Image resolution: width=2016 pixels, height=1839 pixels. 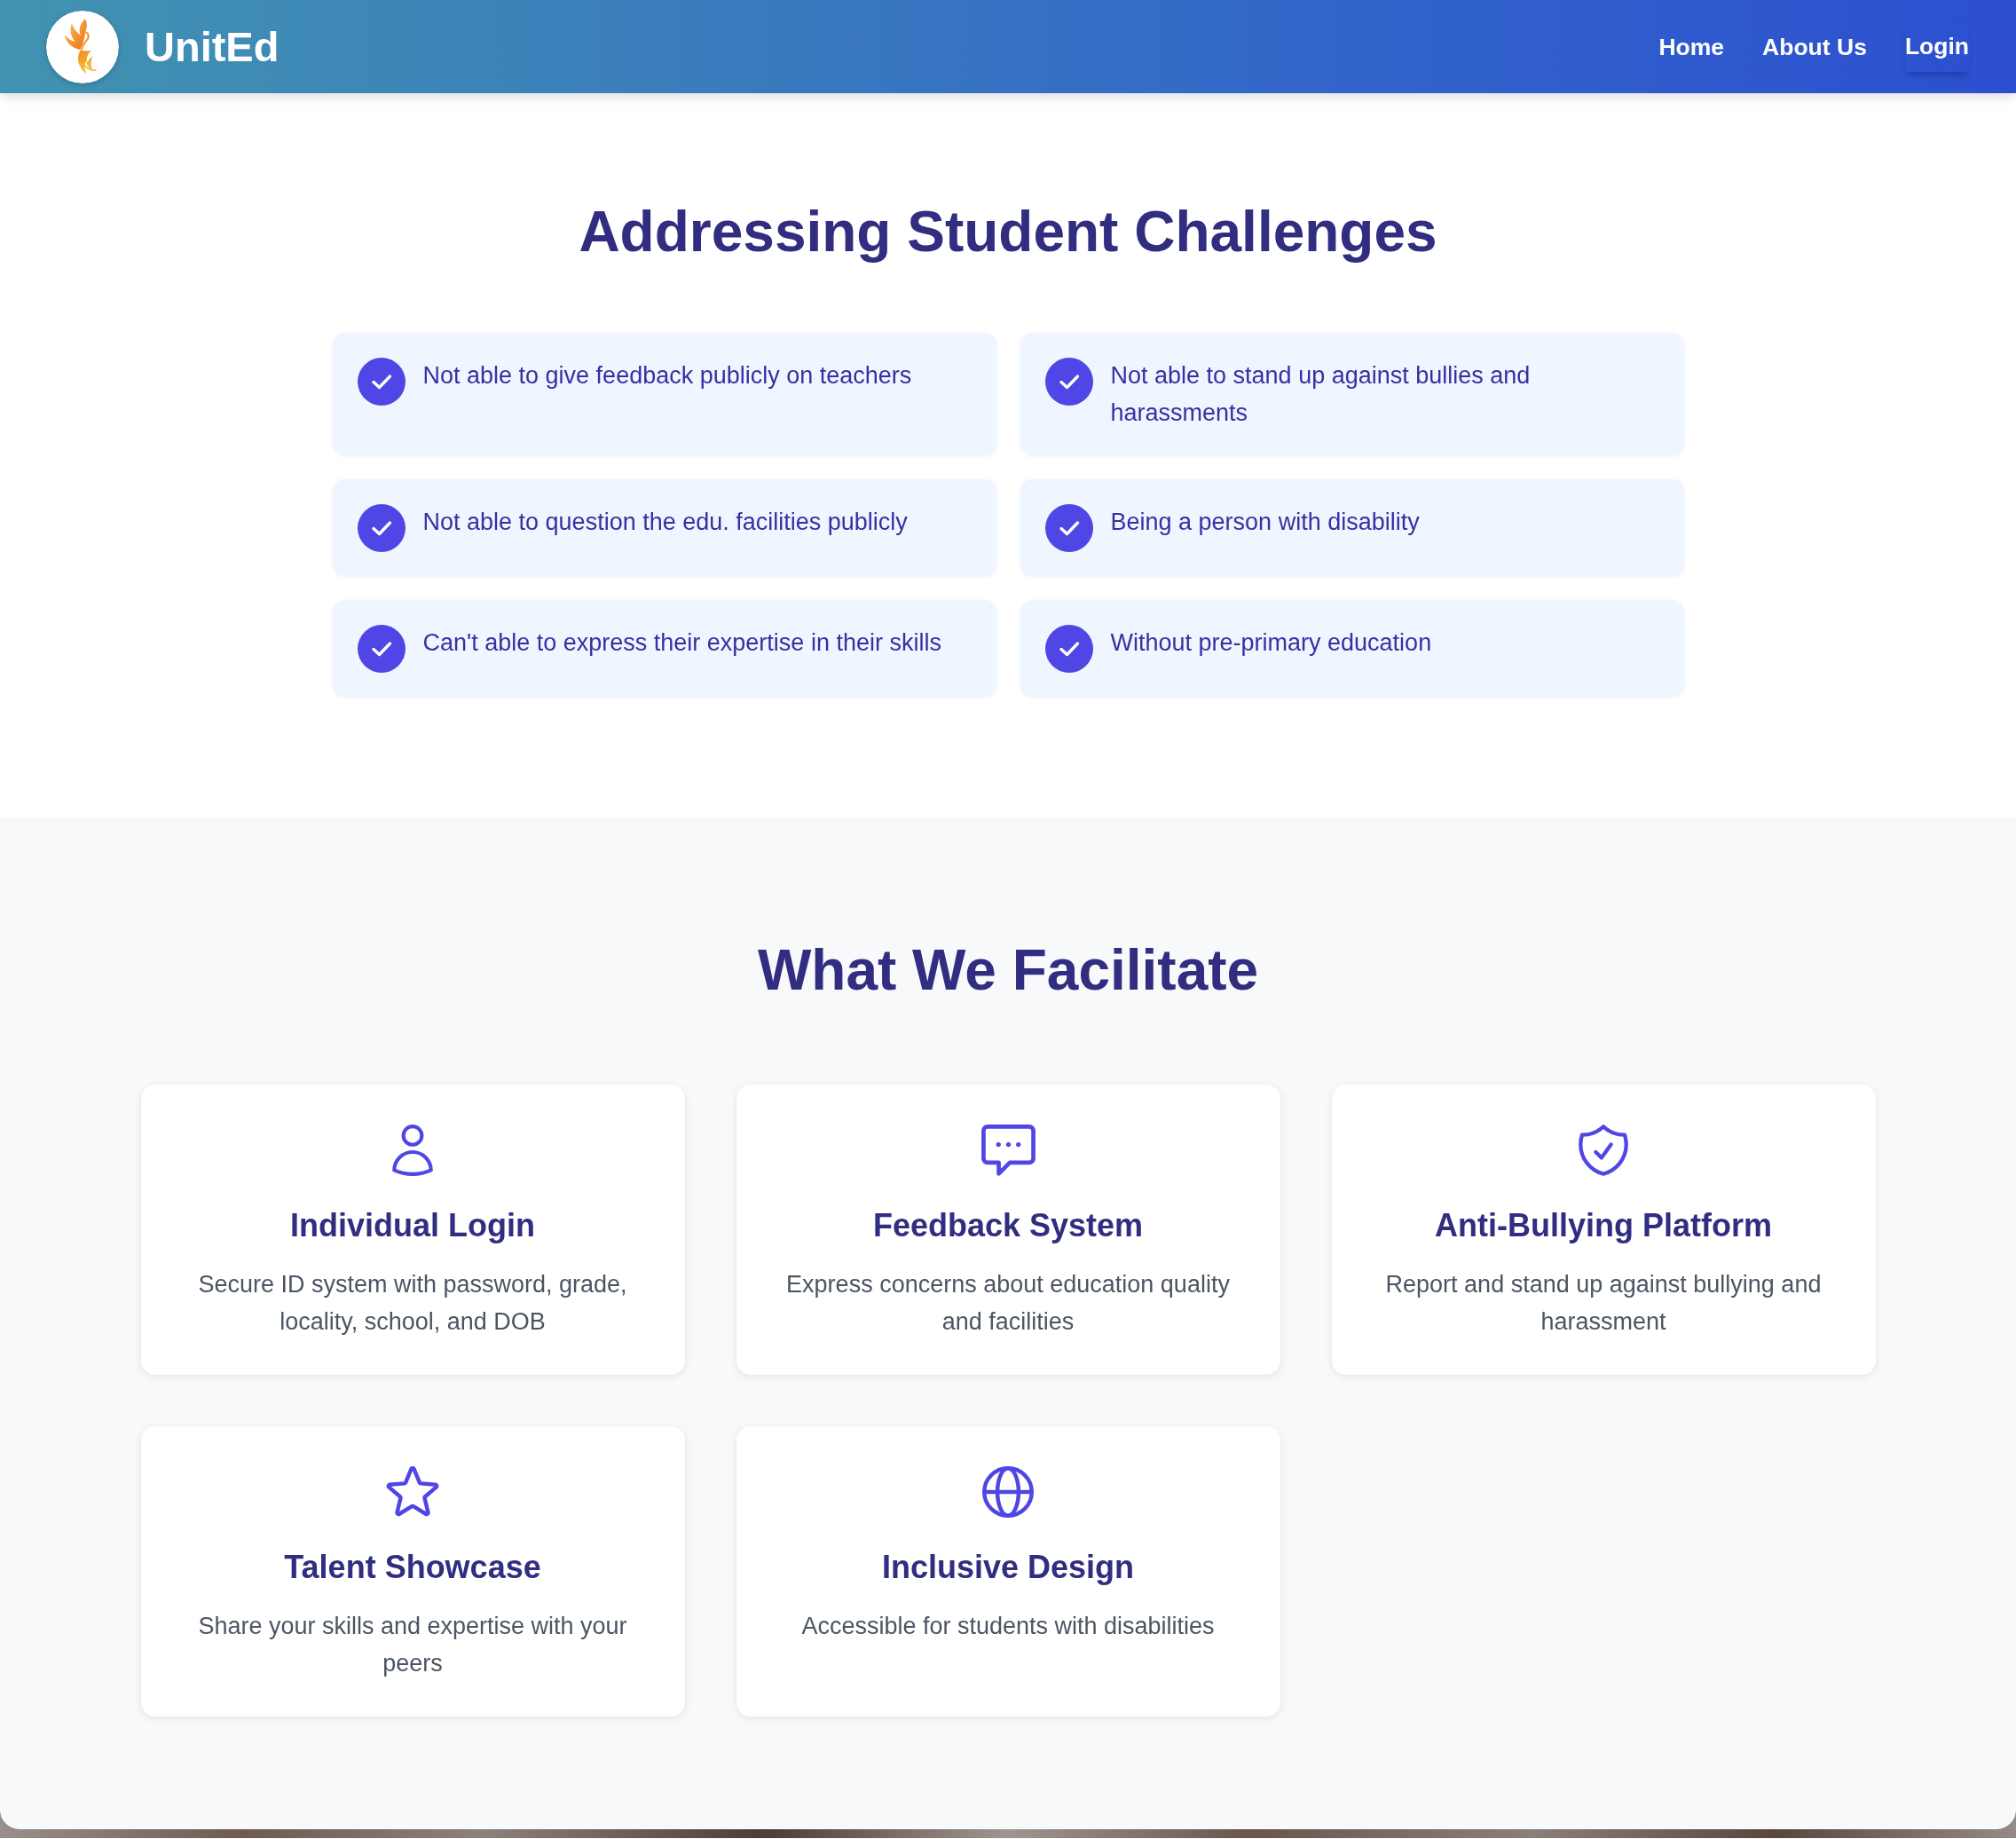 I want to click on chat-bubble-icon, so click(x=1008, y=1150).